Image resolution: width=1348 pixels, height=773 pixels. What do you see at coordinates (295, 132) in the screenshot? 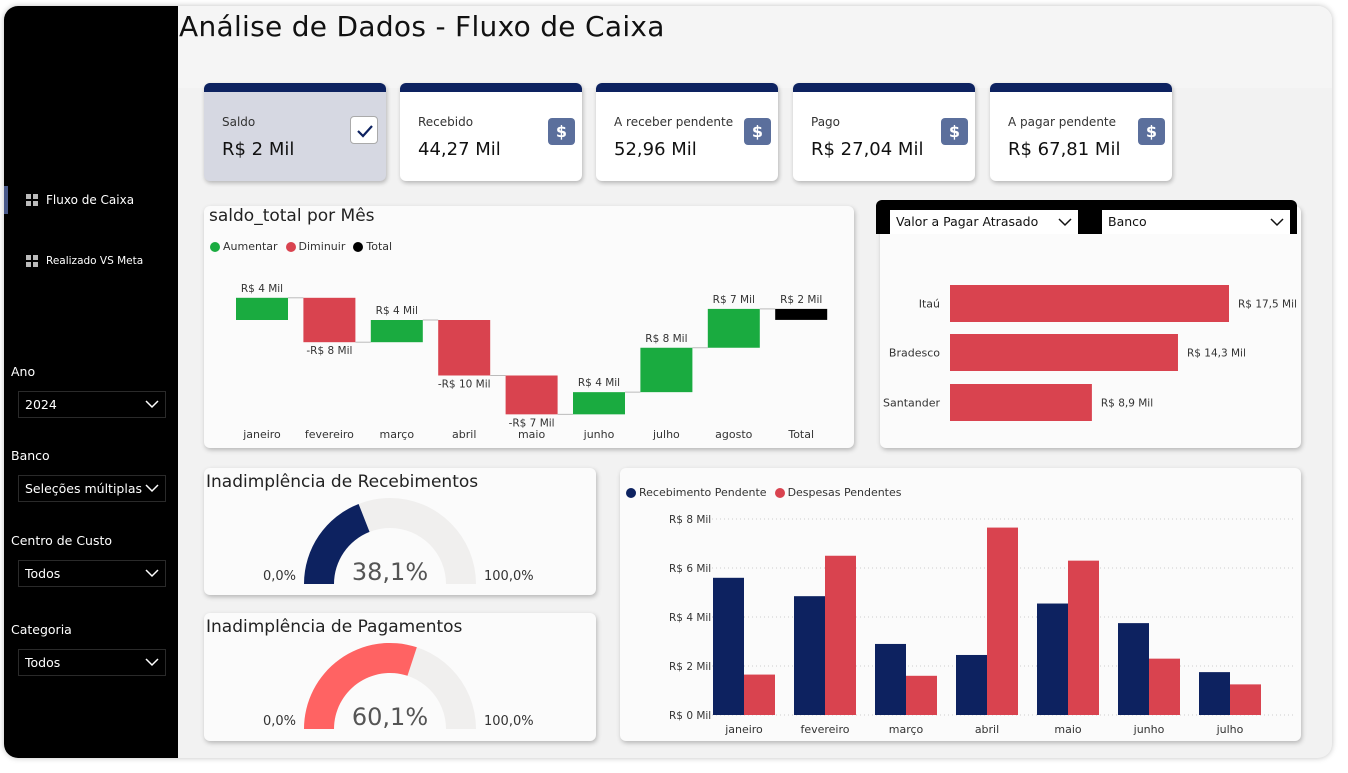
I see `kpi-card-saldo: Saldo R$ 2 Mil` at bounding box center [295, 132].